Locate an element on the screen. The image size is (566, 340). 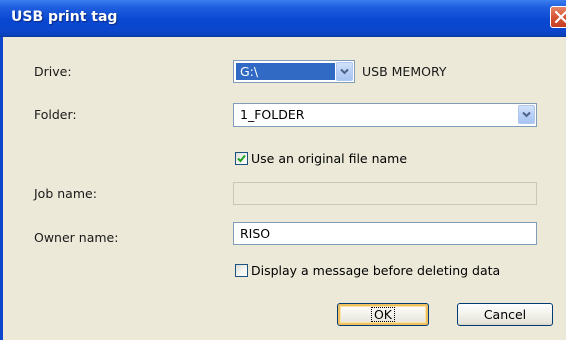
folder-label: Folder: is located at coordinates (55, 114).